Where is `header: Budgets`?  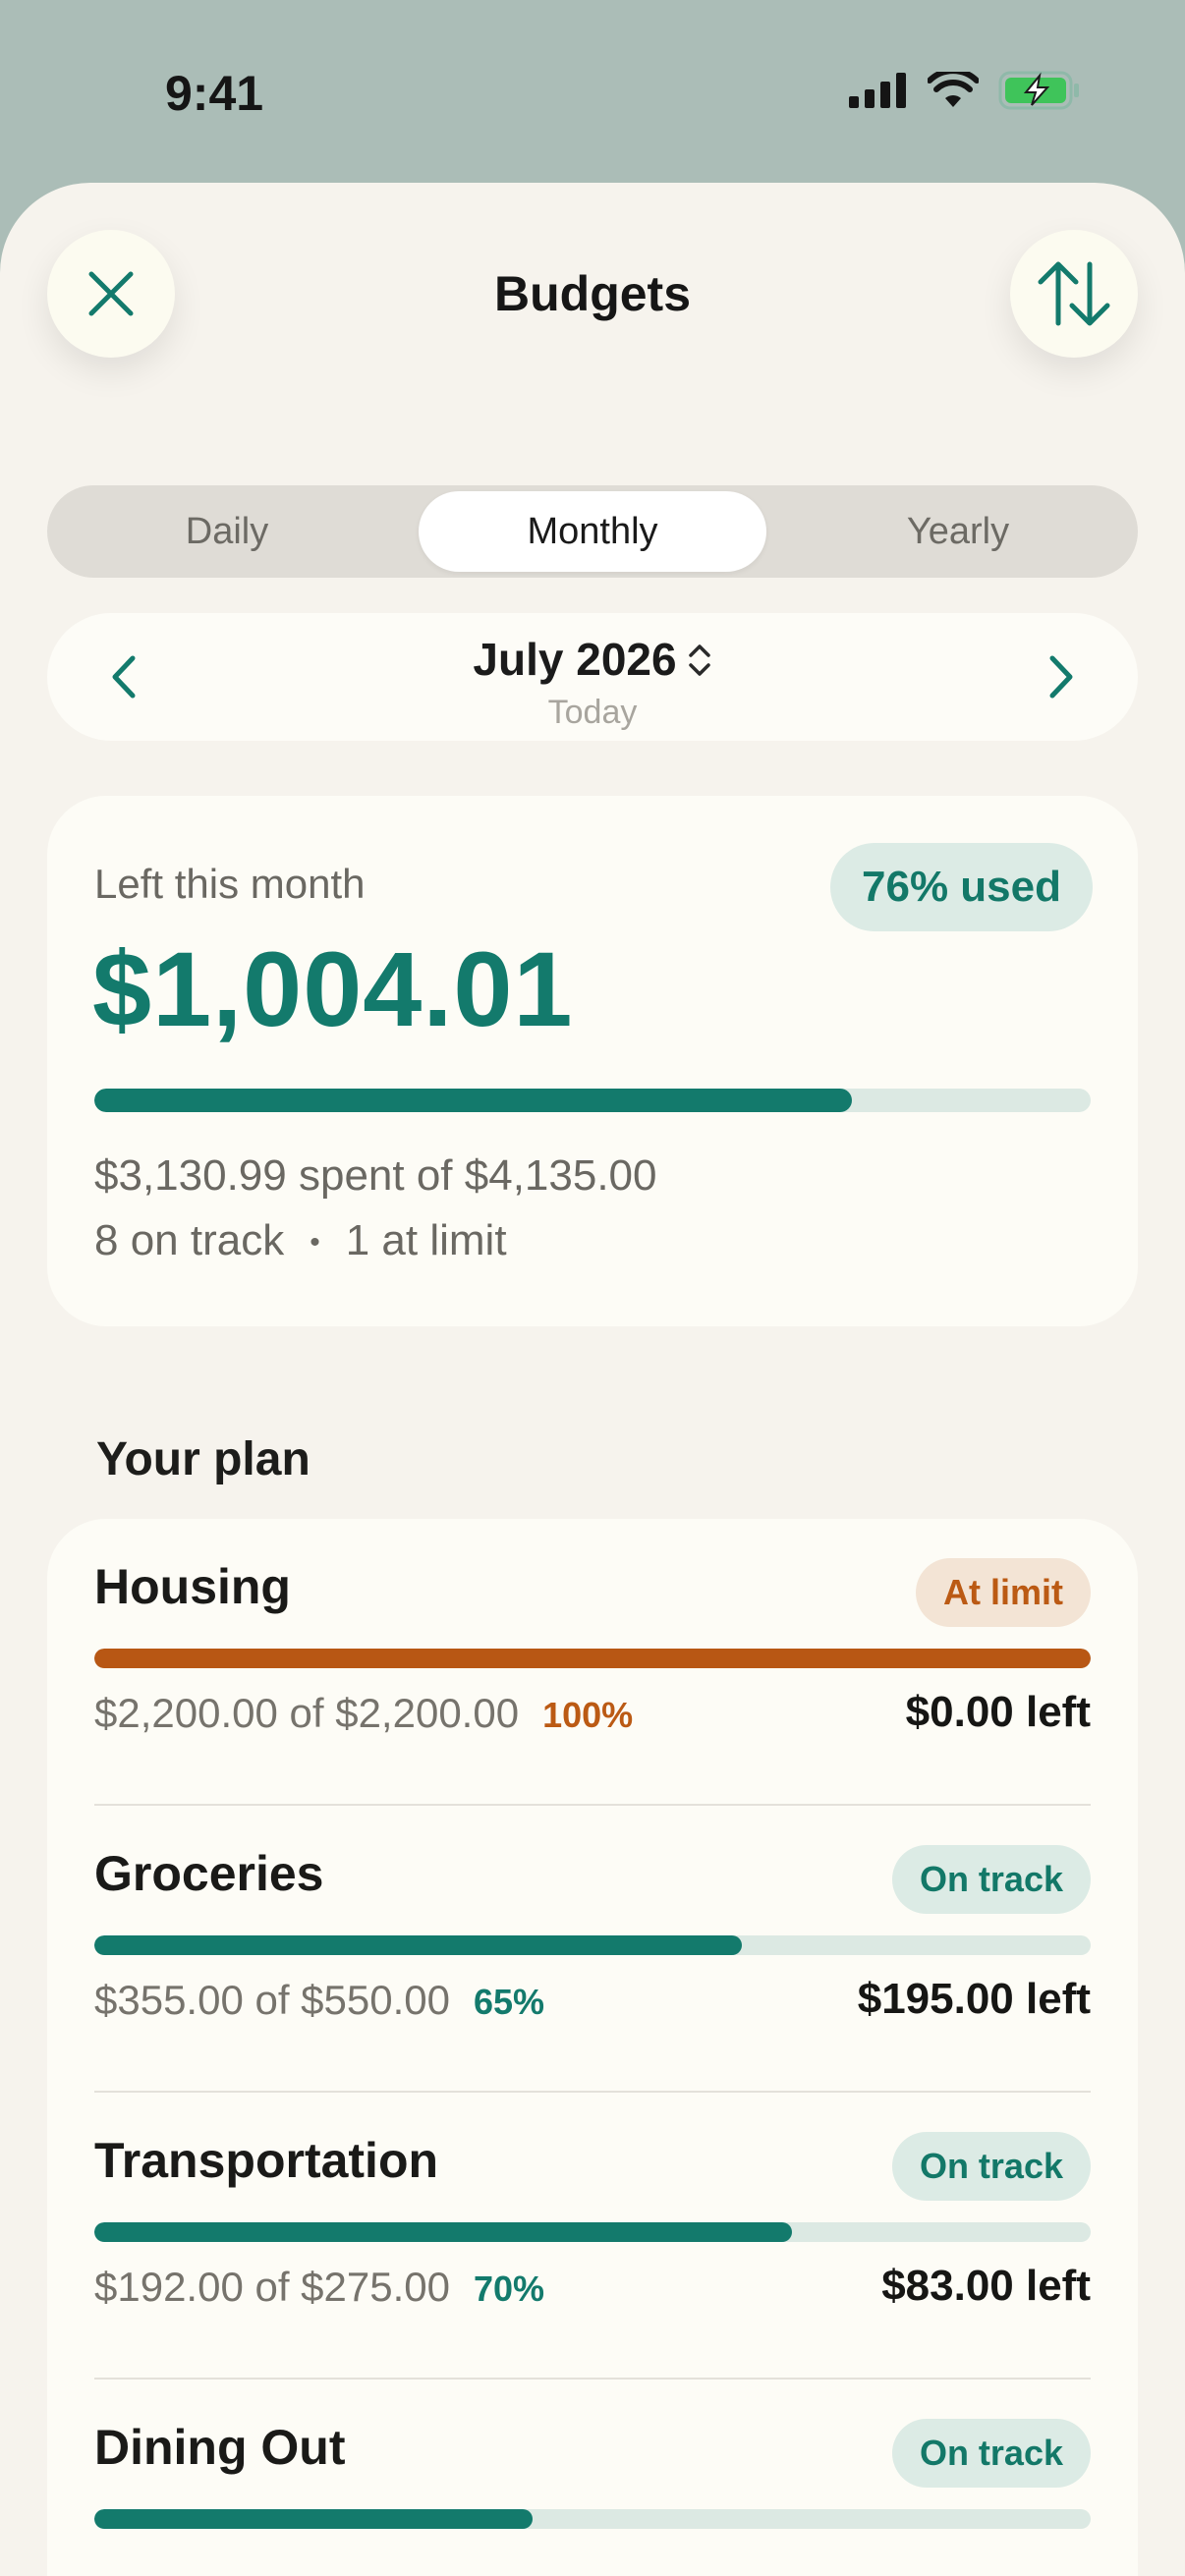 header: Budgets is located at coordinates (592, 296).